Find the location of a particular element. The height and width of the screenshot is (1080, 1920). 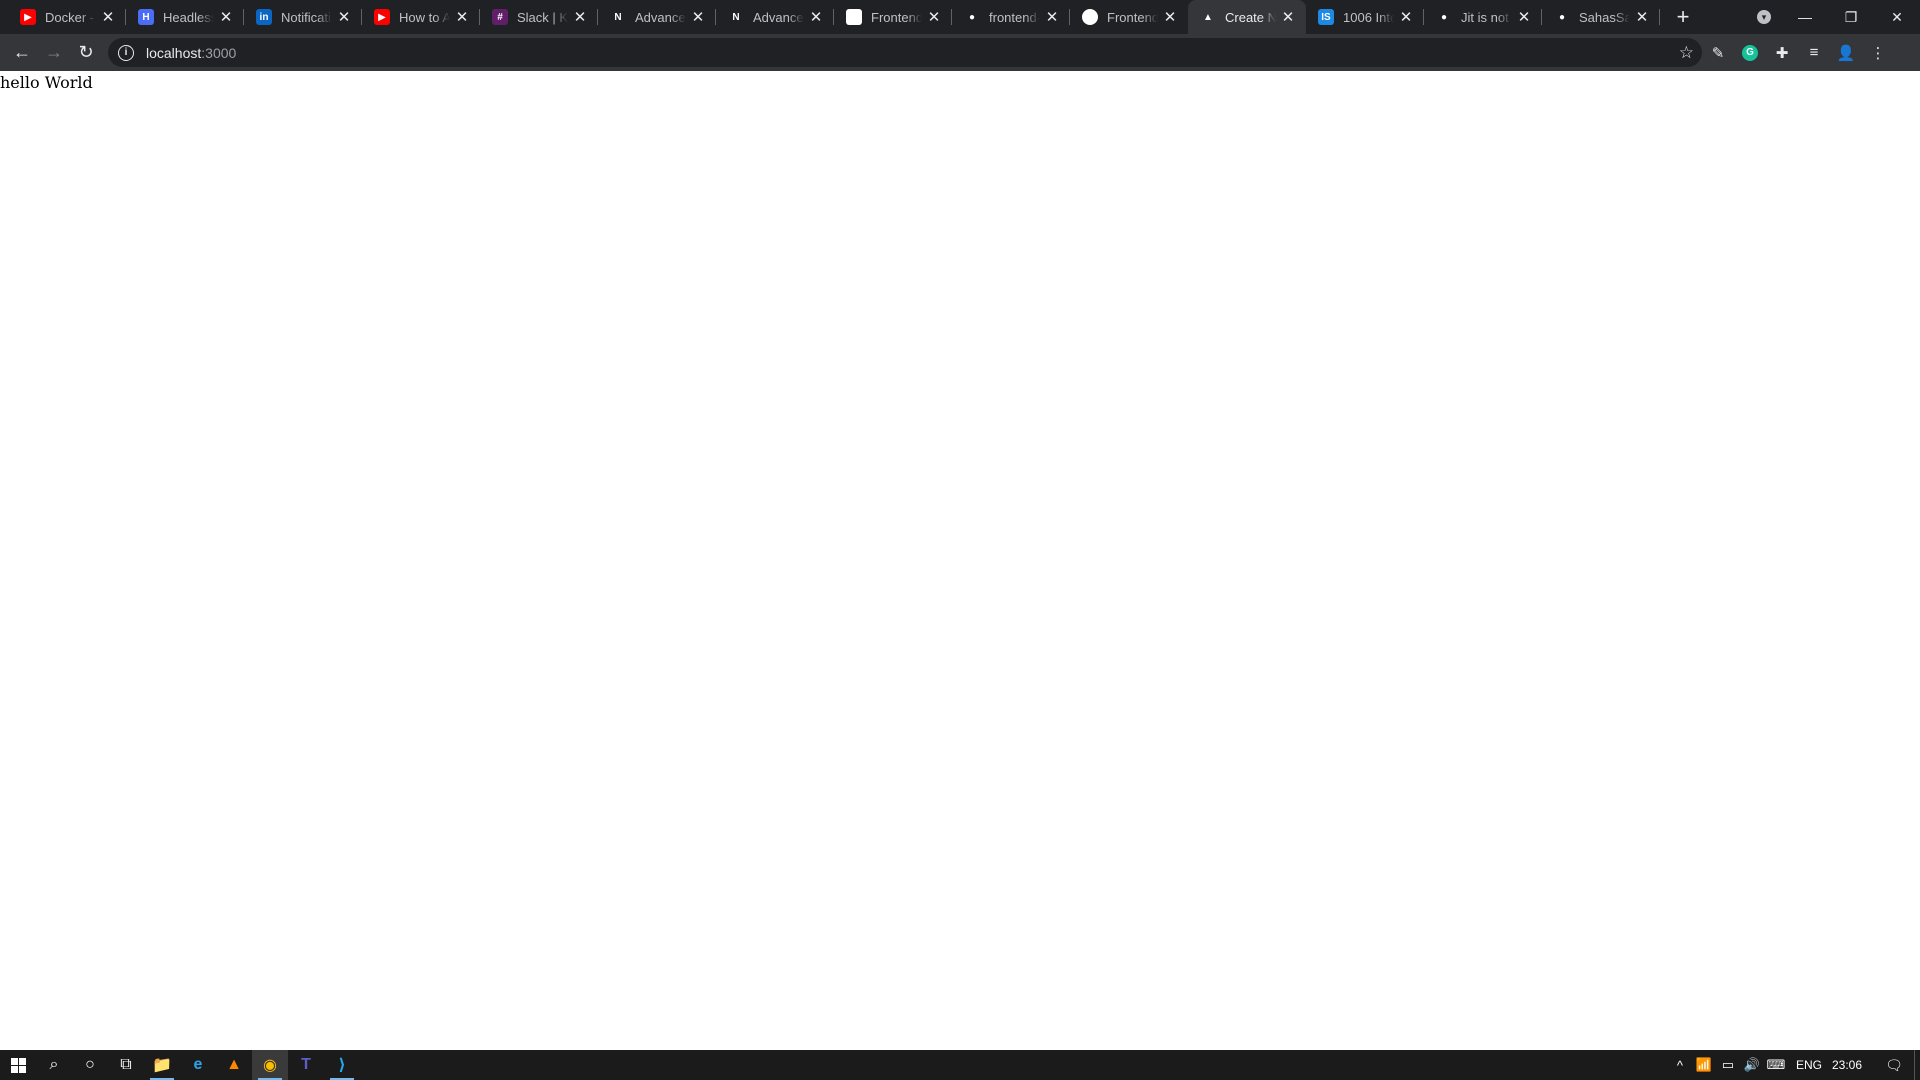

taskbar-app-chrome: ◉ is located at coordinates (270, 1065).